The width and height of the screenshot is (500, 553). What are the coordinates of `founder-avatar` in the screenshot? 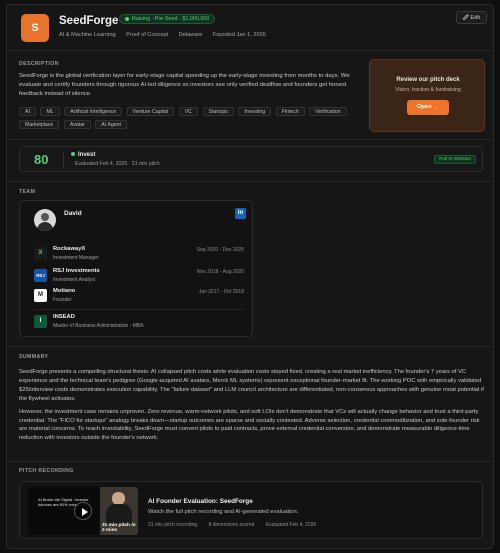 It's located at (45, 220).